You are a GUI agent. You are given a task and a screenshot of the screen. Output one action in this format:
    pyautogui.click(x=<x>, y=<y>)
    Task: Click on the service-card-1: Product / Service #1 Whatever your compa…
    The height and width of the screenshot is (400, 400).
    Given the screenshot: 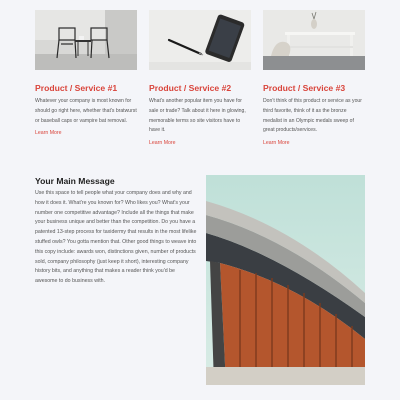 What is the action you would take?
    pyautogui.click(x=86, y=73)
    